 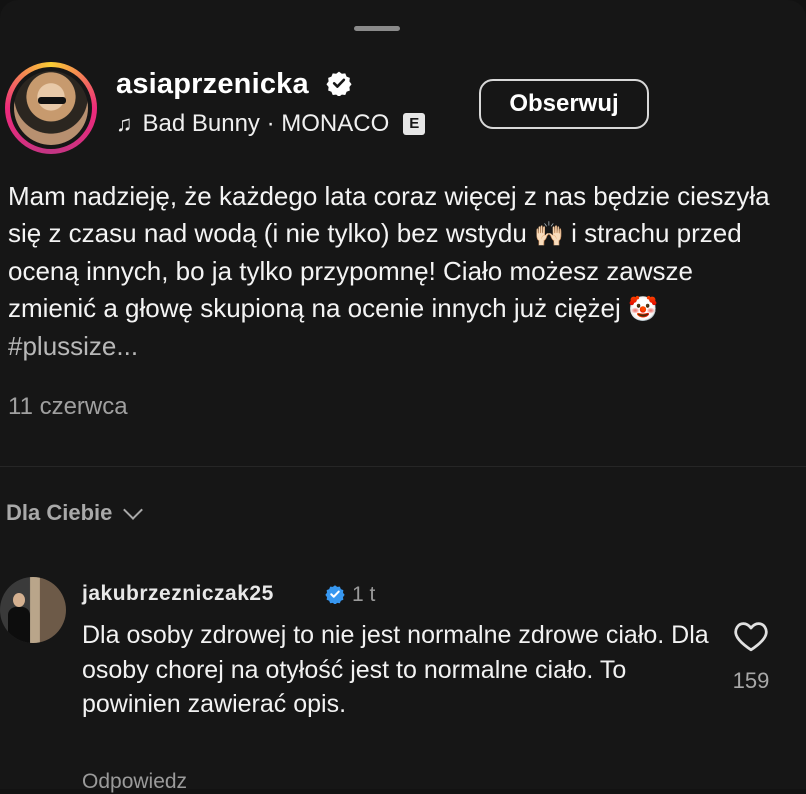 What do you see at coordinates (414, 124) in the screenshot?
I see `explicit-badge: E` at bounding box center [414, 124].